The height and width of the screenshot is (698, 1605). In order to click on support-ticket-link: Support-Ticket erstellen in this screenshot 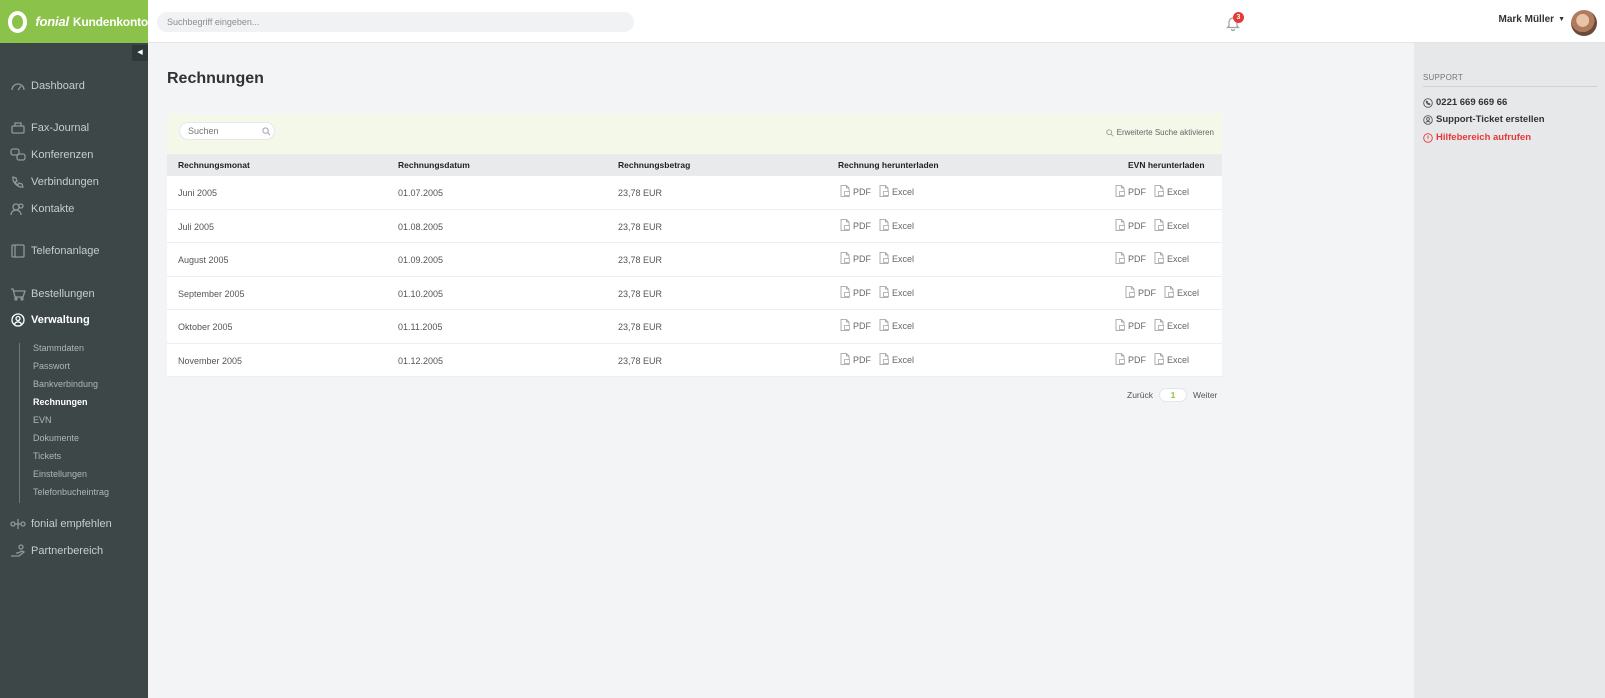, I will do `click(1484, 119)`.